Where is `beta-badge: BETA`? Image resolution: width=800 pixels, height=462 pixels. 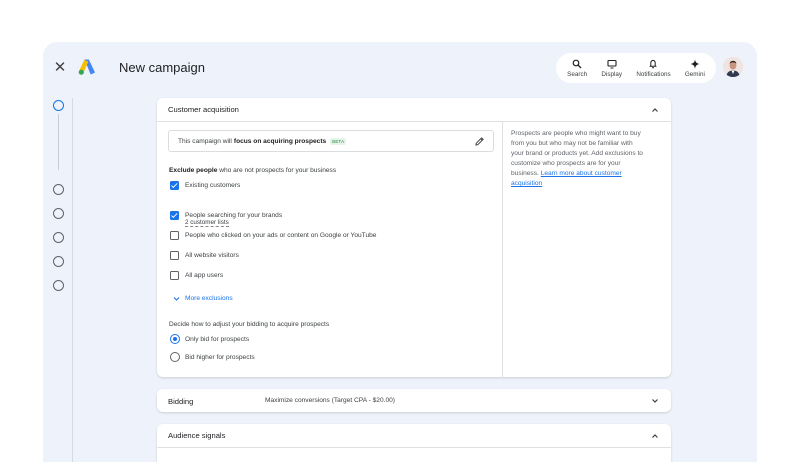
beta-badge: BETA is located at coordinates (338, 141).